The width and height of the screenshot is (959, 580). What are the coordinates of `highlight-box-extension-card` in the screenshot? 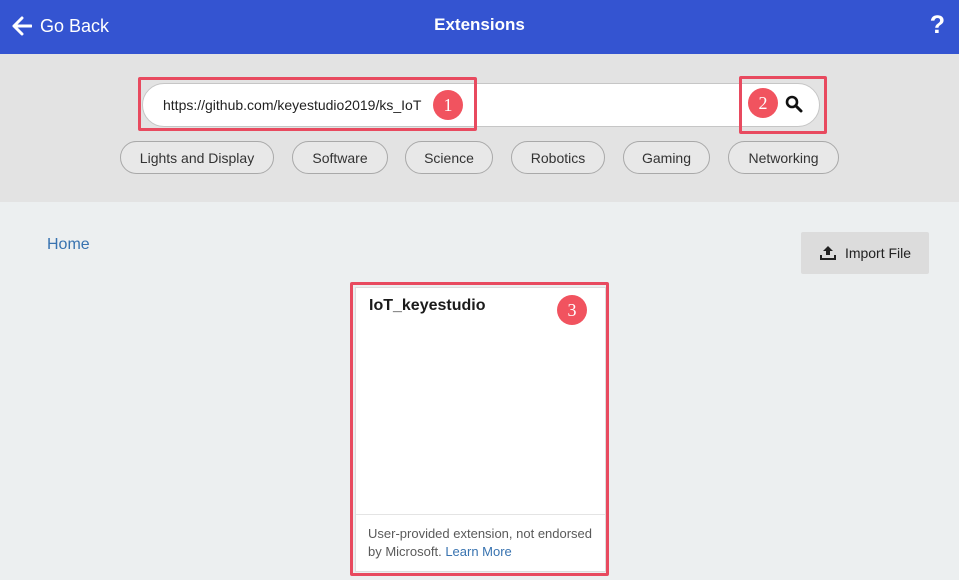 It's located at (479, 429).